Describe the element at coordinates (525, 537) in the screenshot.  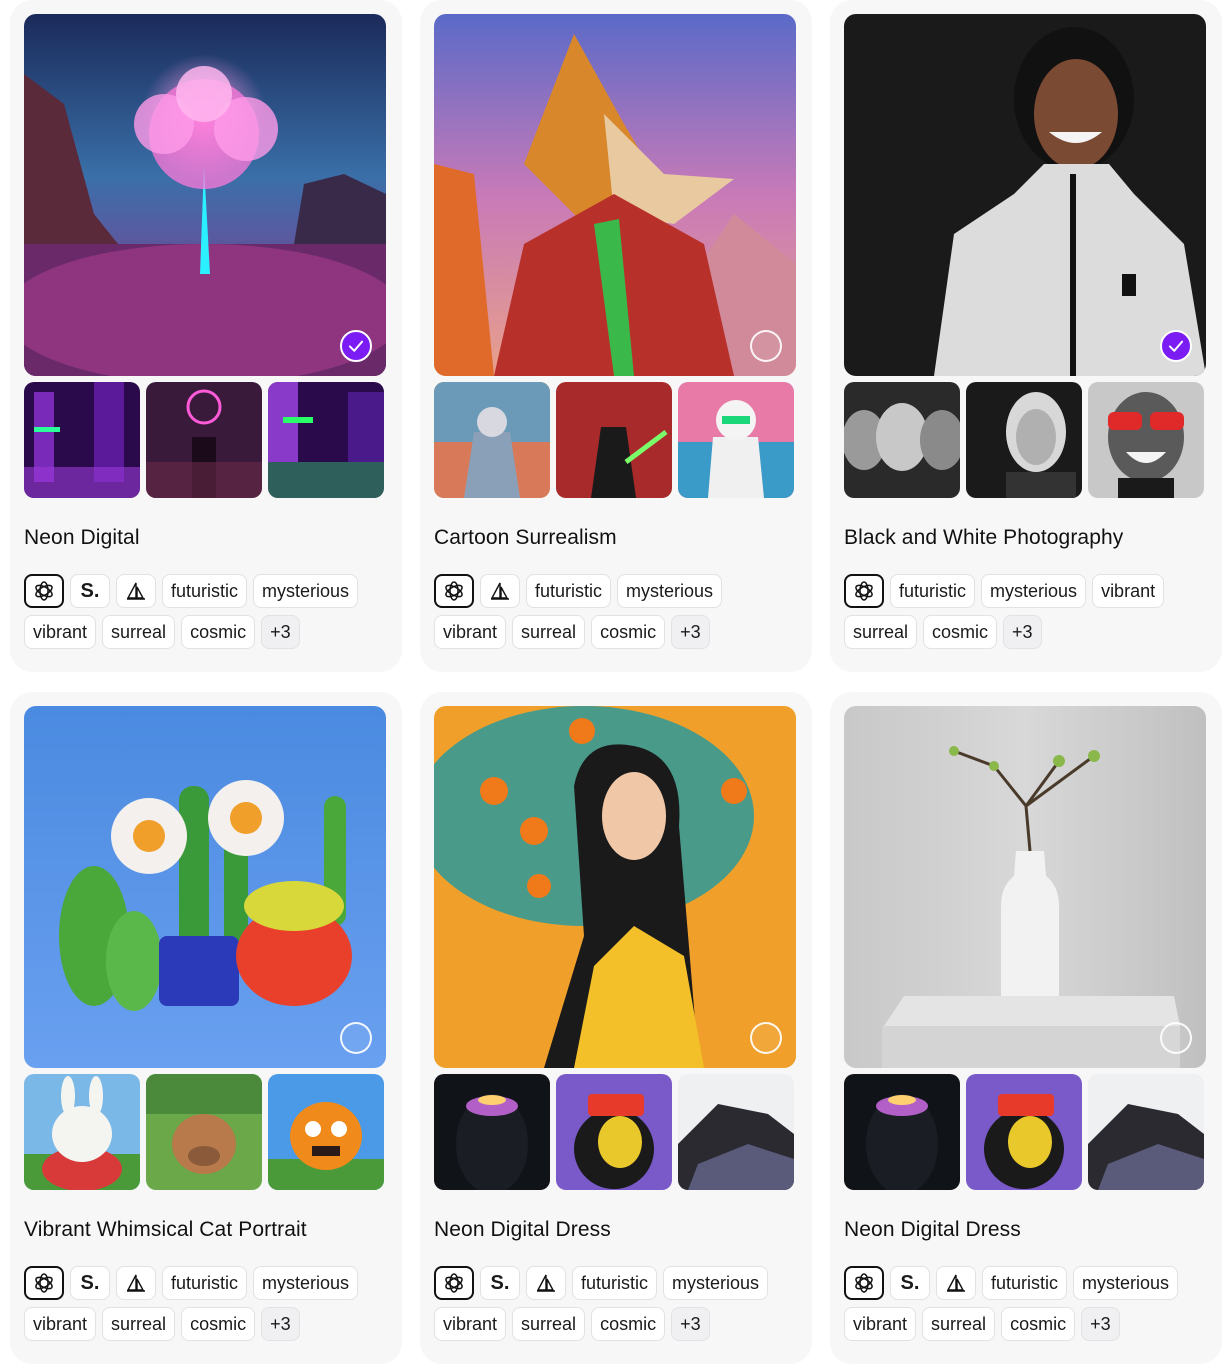
I see `style-title: Cartoon Surrealism` at that location.